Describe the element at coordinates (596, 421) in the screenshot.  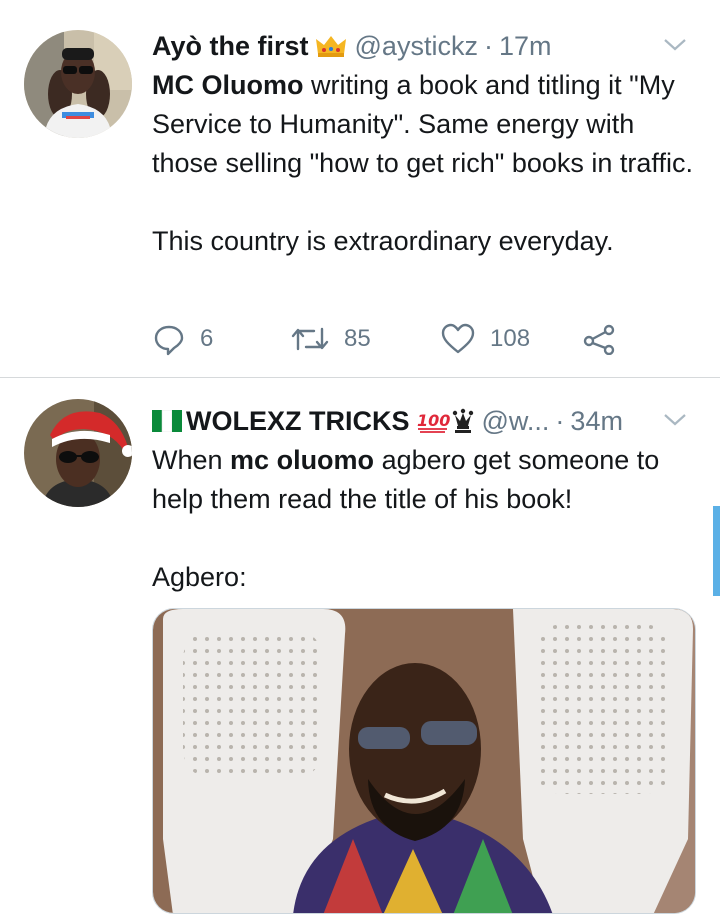
I see `timestamp: 34m` at that location.